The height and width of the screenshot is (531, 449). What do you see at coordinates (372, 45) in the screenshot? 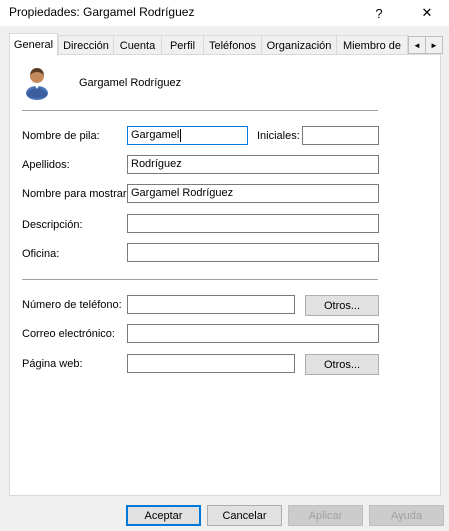
I see `tab-miembro-de: Miembro de` at bounding box center [372, 45].